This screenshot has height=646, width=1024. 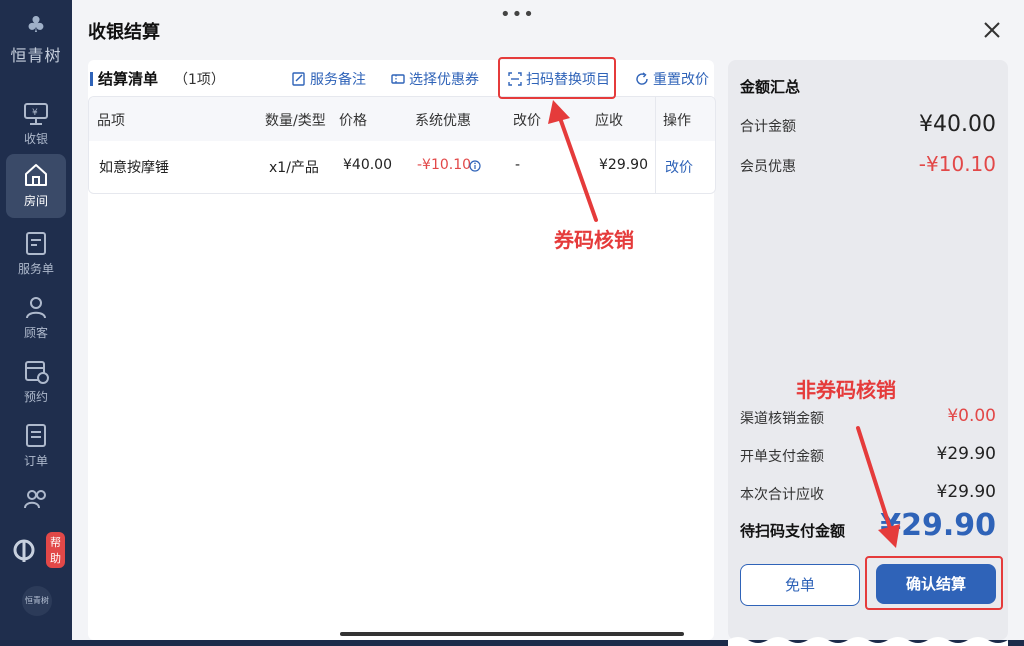 I want to click on header-discount: 系统优惠, so click(x=443, y=121).